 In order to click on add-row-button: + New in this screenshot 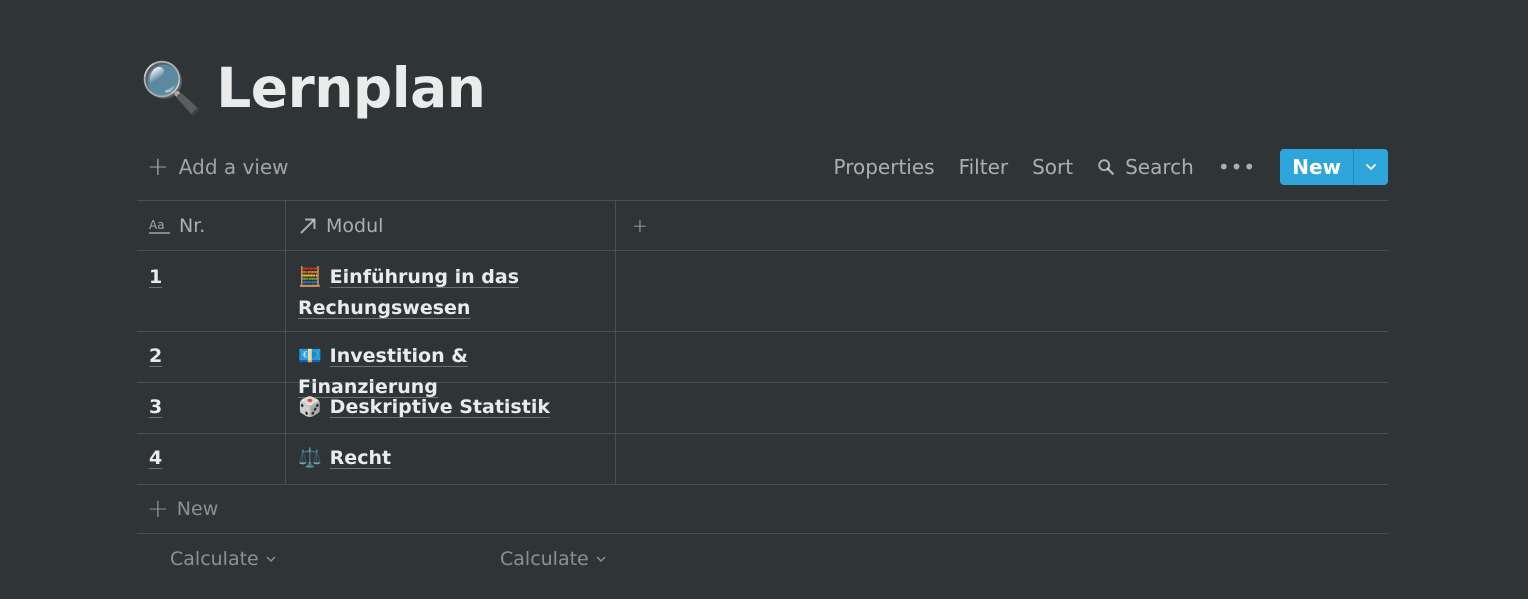, I will do `click(762, 508)`.